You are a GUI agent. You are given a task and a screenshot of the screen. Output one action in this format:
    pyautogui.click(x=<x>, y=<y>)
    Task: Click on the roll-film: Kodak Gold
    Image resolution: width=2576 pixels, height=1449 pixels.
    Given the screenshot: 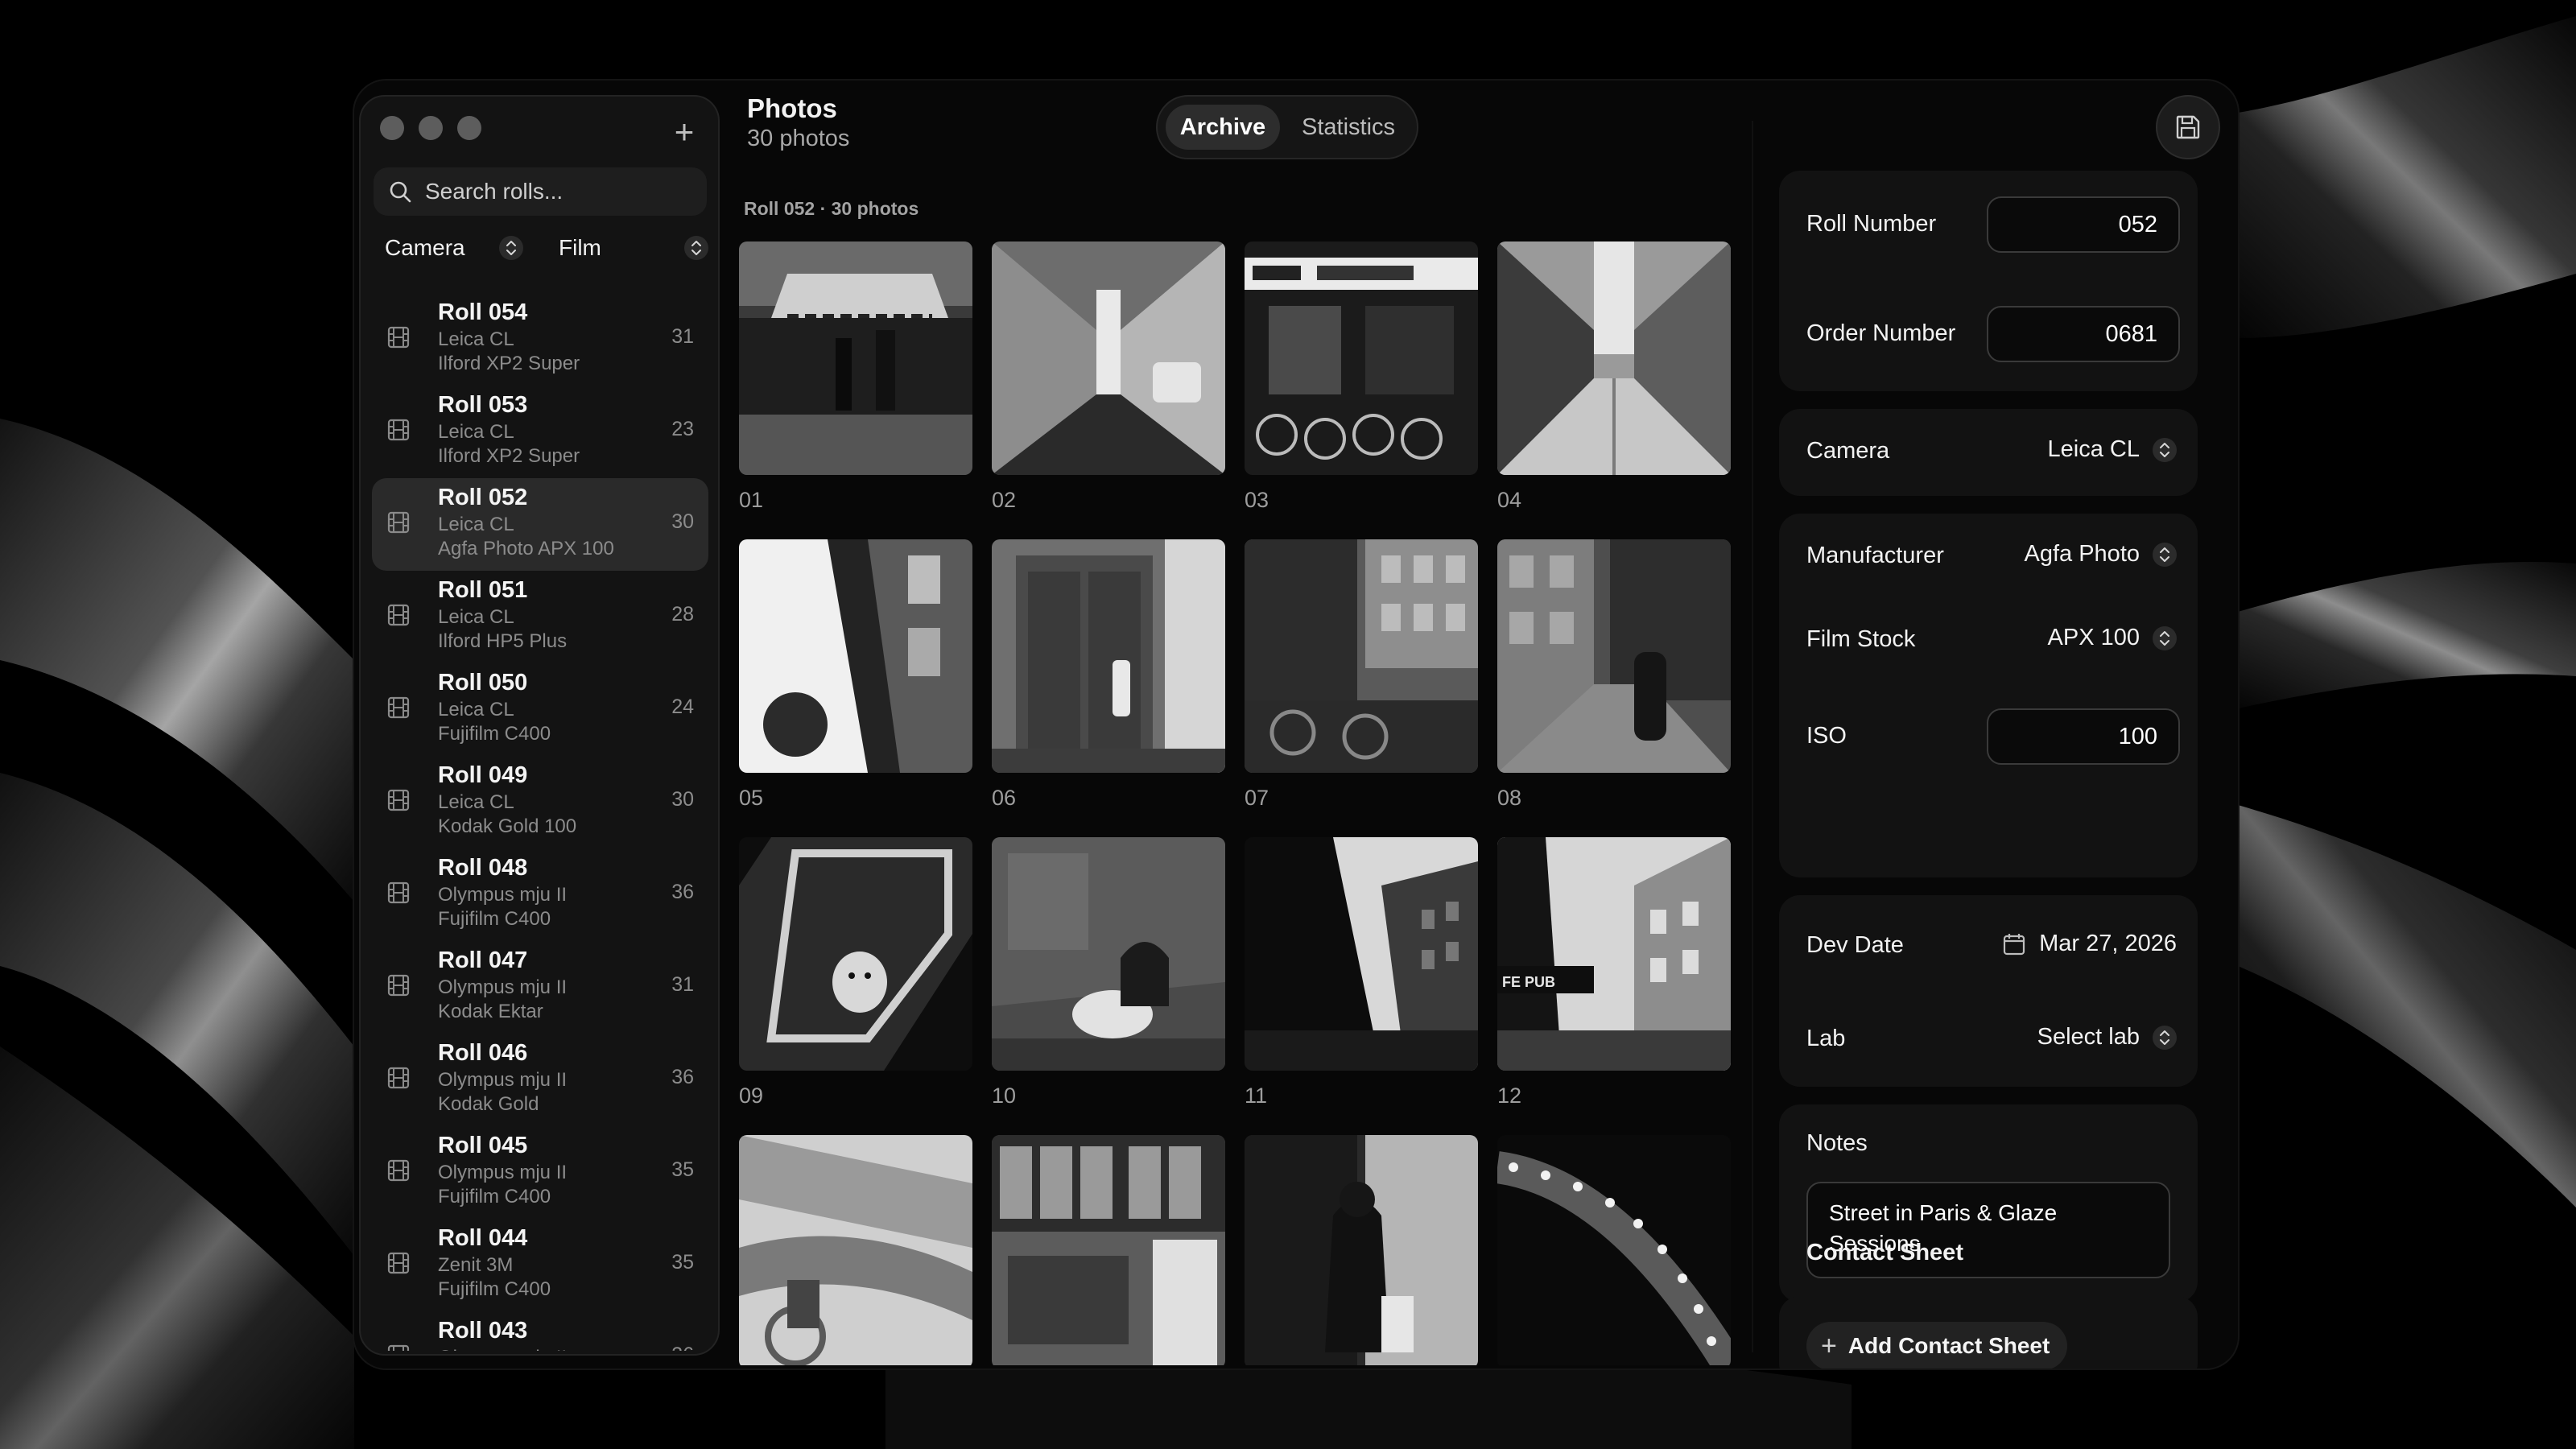 What is the action you would take?
    pyautogui.click(x=488, y=1104)
    